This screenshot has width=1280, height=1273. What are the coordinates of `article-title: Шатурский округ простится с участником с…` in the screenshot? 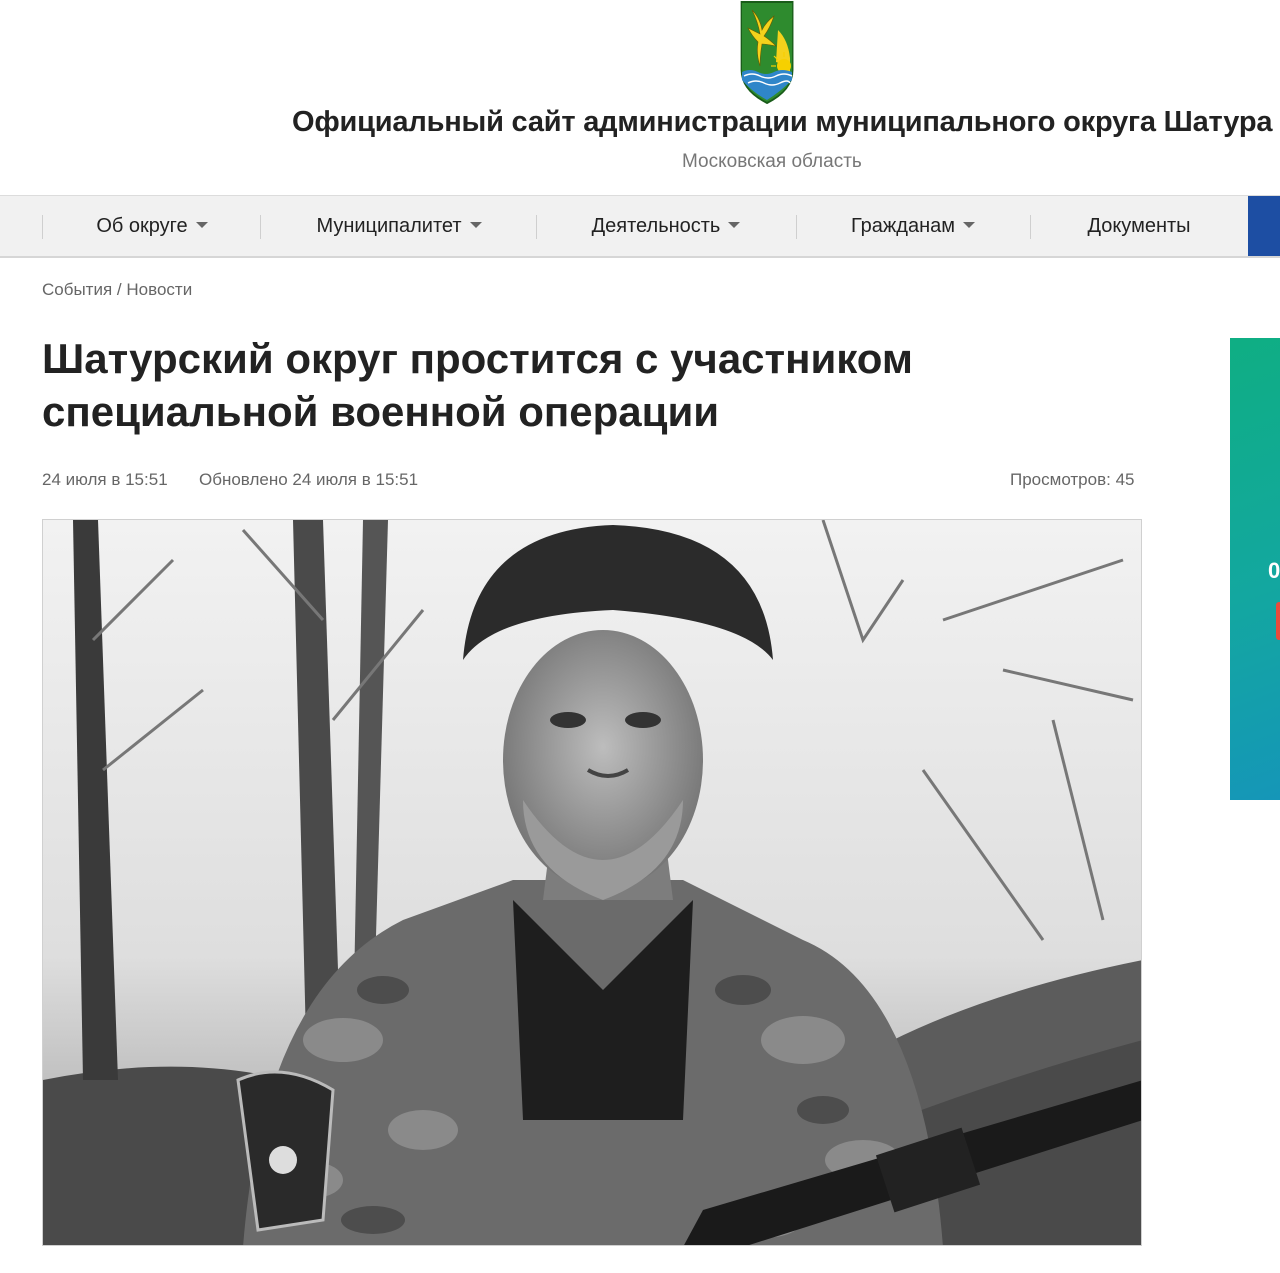 It's located at (477, 385).